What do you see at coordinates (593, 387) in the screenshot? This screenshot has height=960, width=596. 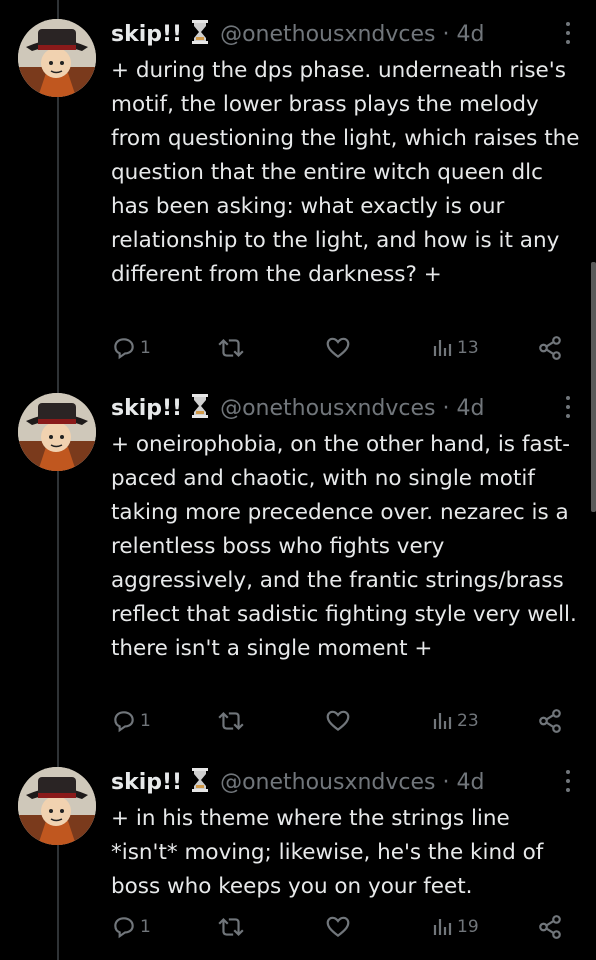 I see `scrollbar` at bounding box center [593, 387].